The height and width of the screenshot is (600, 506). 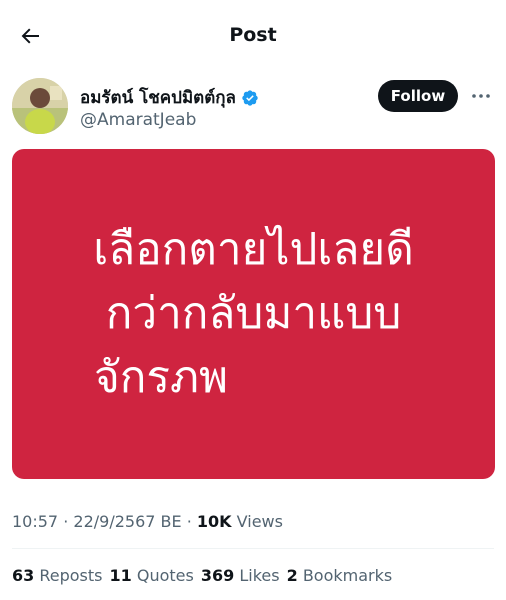 What do you see at coordinates (23, 575) in the screenshot?
I see `reposts-count: 63` at bounding box center [23, 575].